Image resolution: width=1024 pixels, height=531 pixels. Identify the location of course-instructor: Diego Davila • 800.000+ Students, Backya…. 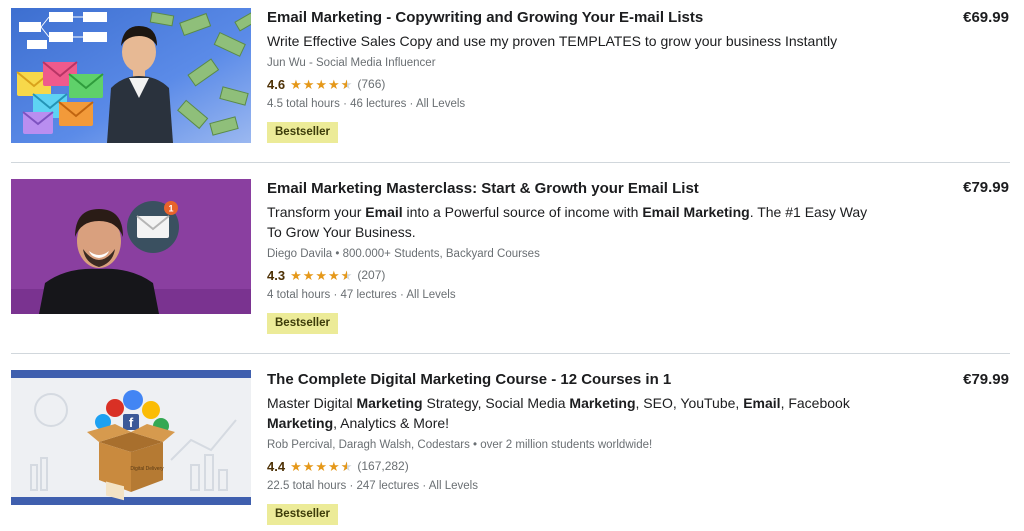
(403, 254).